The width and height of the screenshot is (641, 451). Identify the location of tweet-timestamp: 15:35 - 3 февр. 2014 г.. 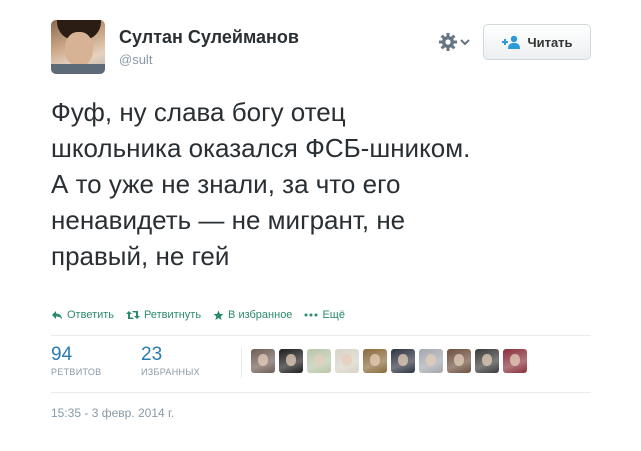
(112, 413).